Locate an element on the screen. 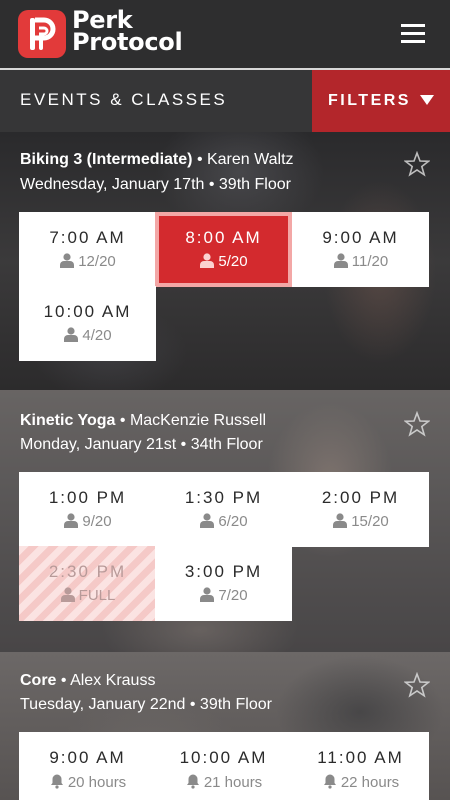 The image size is (450, 800). slot-reminder-value: 20 hours is located at coordinates (97, 782).